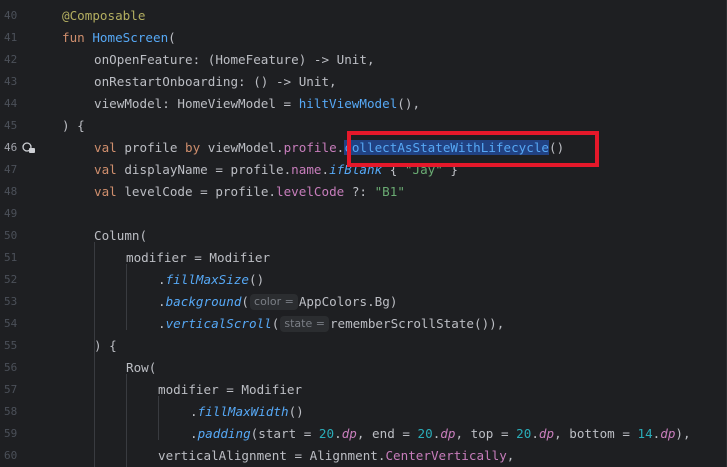  What do you see at coordinates (417, 323) in the screenshot?
I see `code-text: rememberScrollState()),` at bounding box center [417, 323].